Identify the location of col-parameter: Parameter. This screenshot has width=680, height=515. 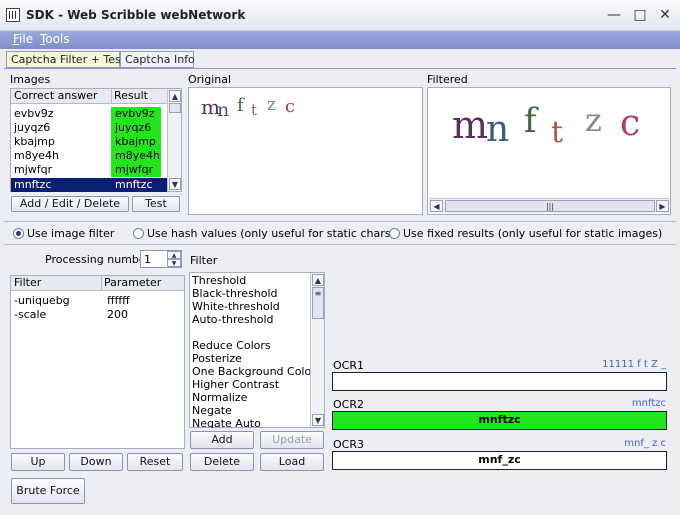
(132, 283).